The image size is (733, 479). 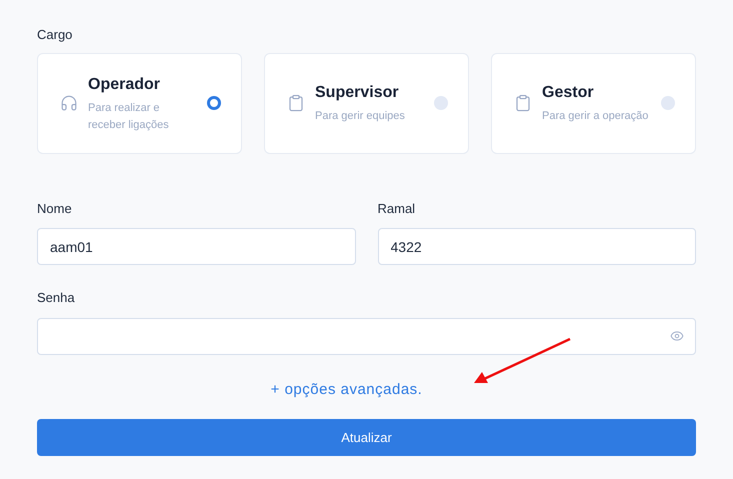 What do you see at coordinates (537, 246) in the screenshot?
I see `input-field: 4322` at bounding box center [537, 246].